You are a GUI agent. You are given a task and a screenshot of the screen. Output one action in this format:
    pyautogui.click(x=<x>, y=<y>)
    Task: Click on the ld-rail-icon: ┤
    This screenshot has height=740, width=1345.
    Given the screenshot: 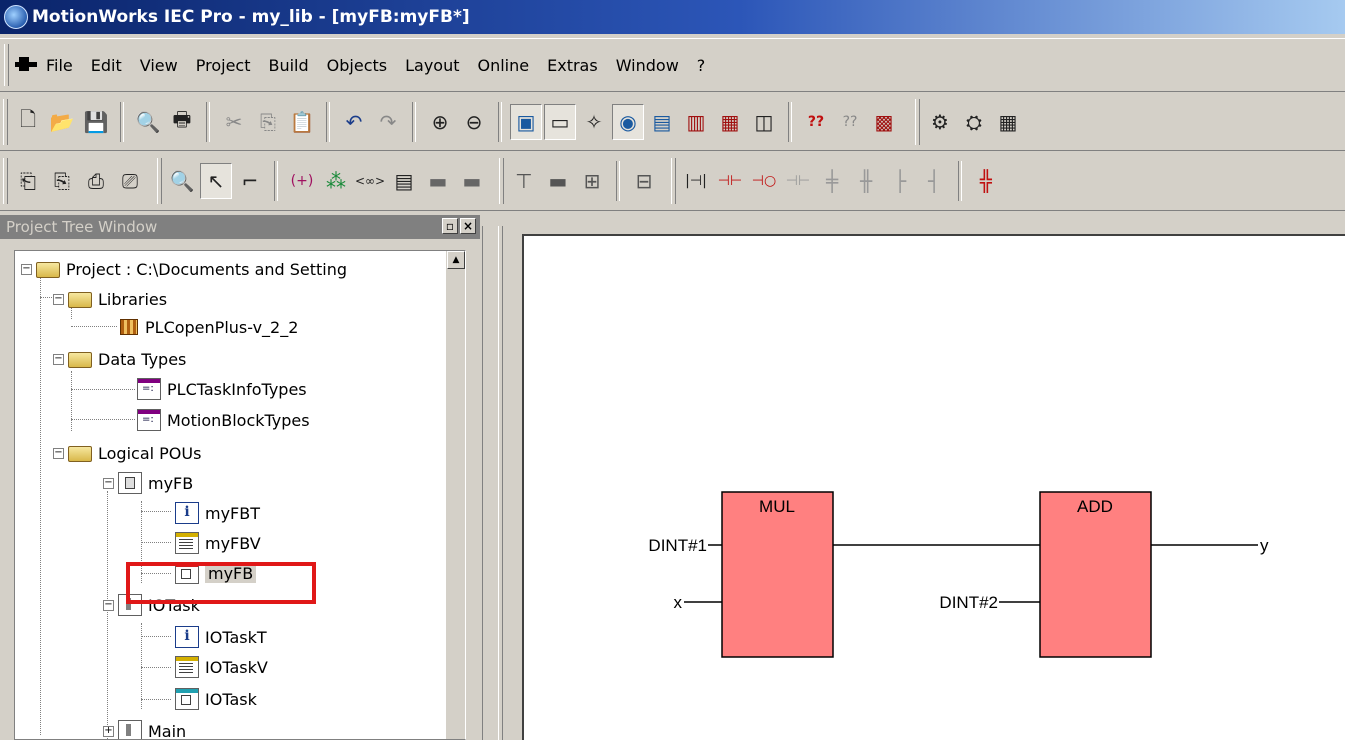 What is the action you would take?
    pyautogui.click(x=934, y=181)
    